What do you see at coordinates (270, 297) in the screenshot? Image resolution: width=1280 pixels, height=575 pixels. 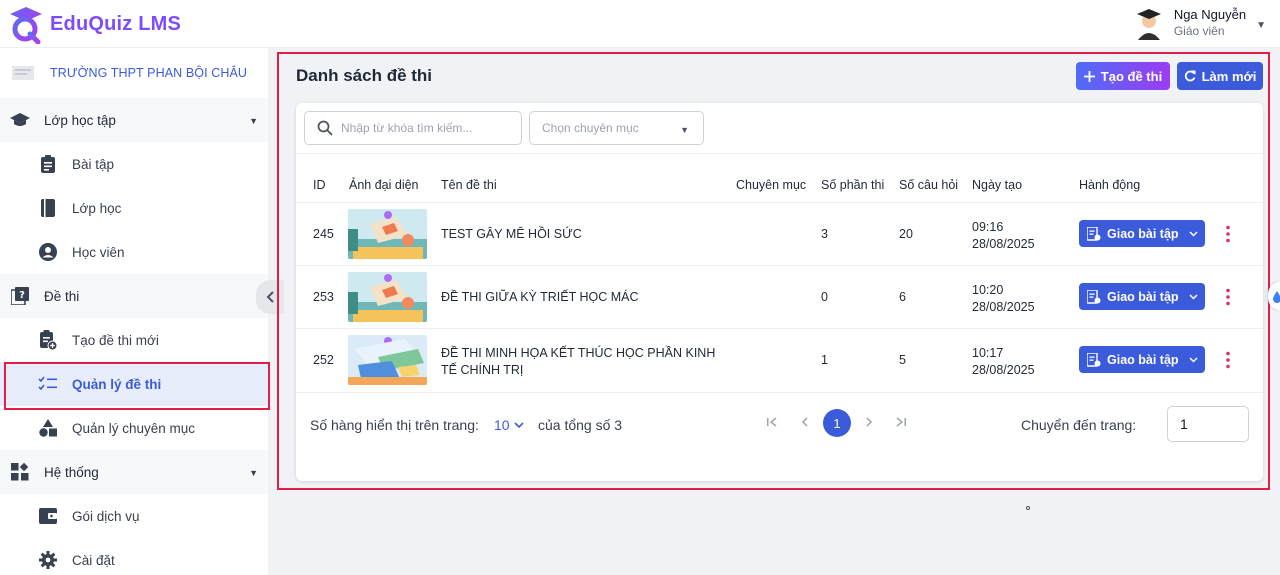 I see `chevron-left-icon` at bounding box center [270, 297].